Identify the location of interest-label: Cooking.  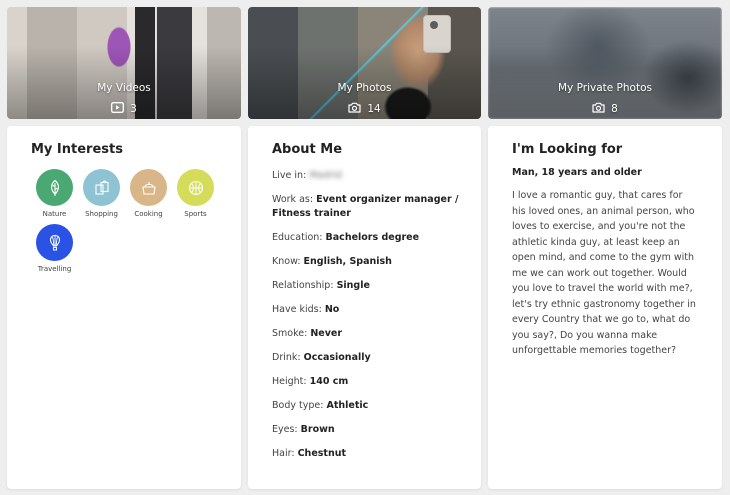
(148, 214).